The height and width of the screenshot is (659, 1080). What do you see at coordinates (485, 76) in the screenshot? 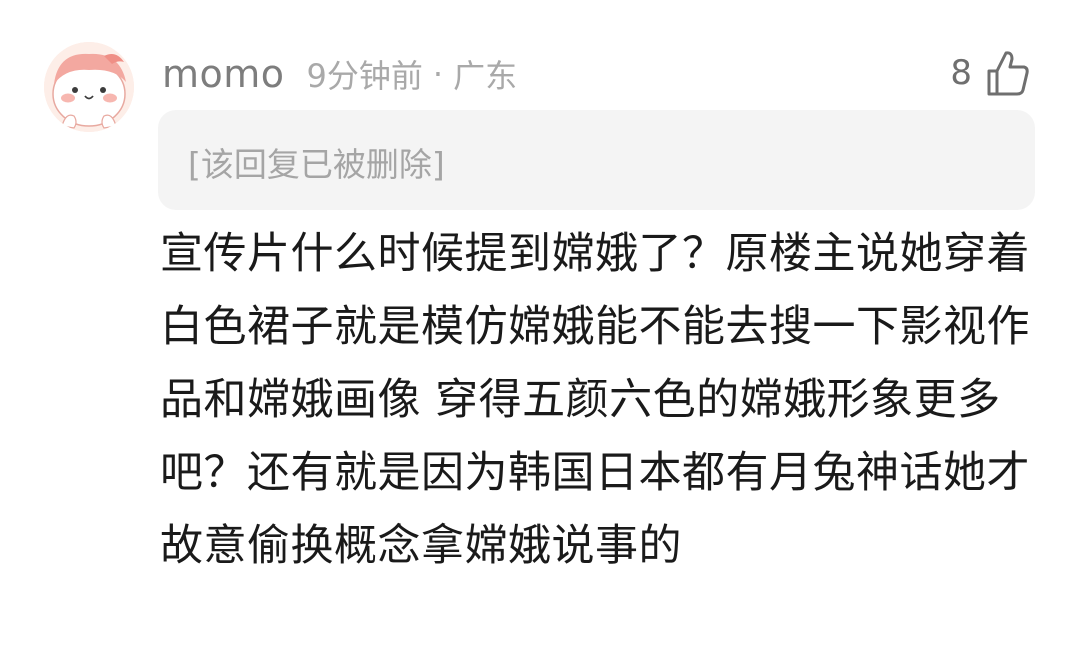
I see `comment-location: 广东` at bounding box center [485, 76].